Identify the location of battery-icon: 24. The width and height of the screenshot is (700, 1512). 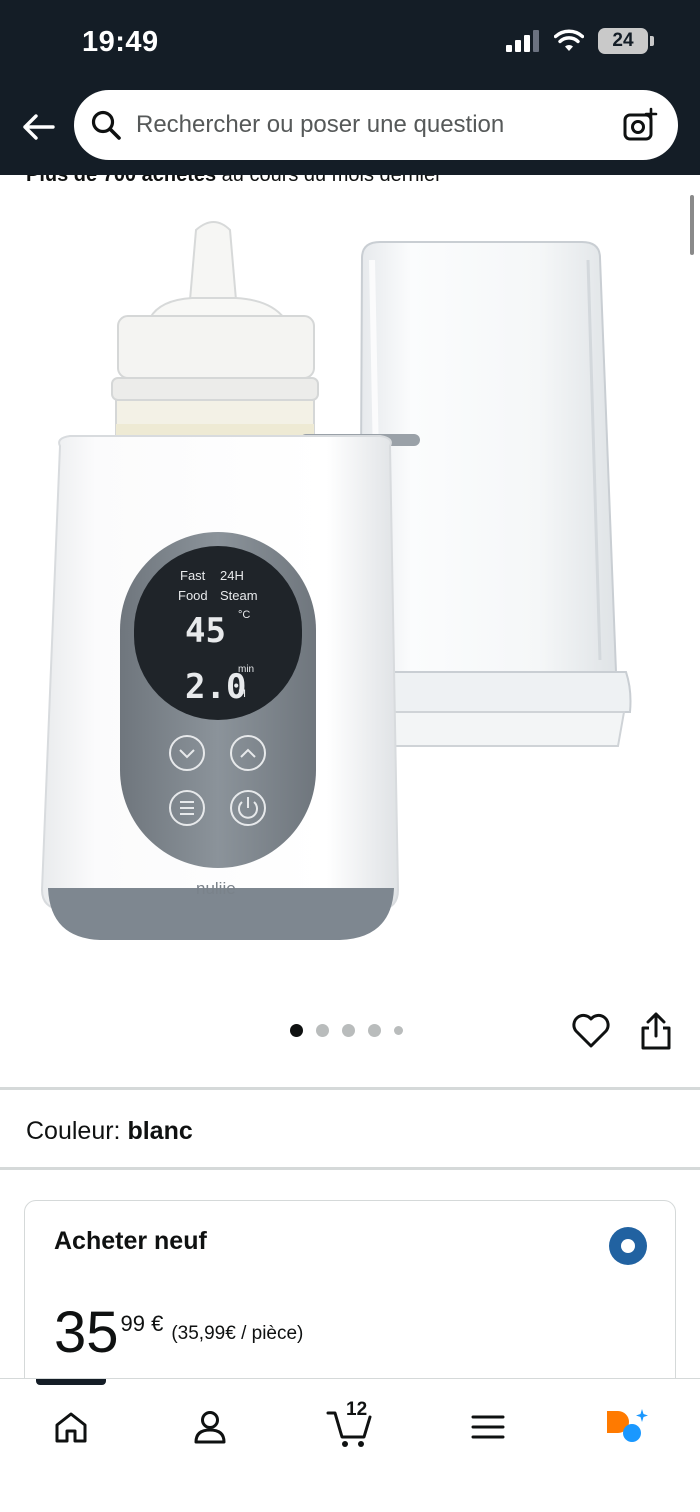
(626, 41).